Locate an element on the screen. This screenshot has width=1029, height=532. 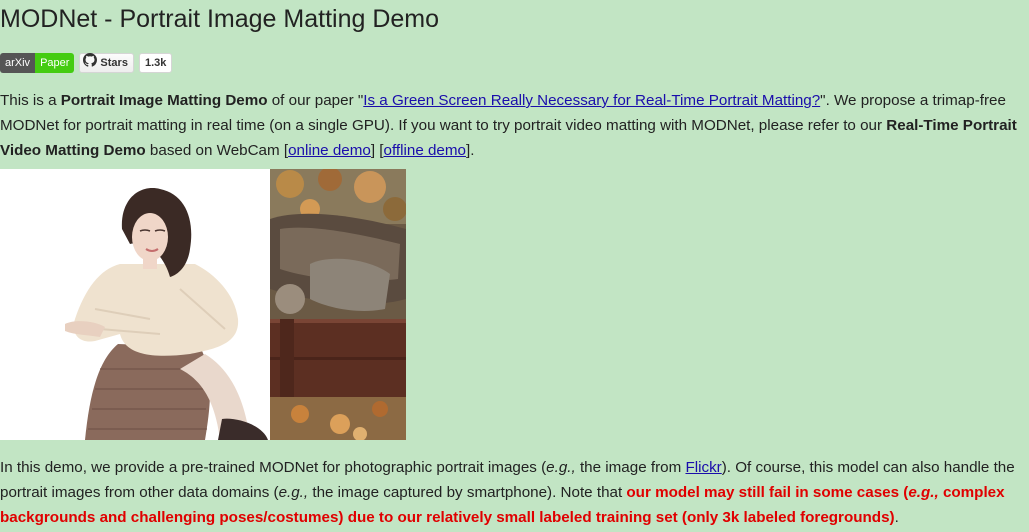
intro-text: This is a is located at coordinates (30, 100).